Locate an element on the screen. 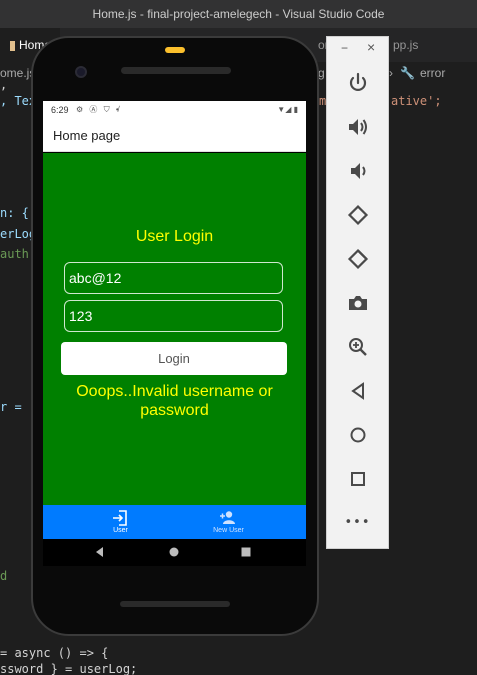 This screenshot has height=675, width=477. tab-new-user: New User is located at coordinates (228, 522).